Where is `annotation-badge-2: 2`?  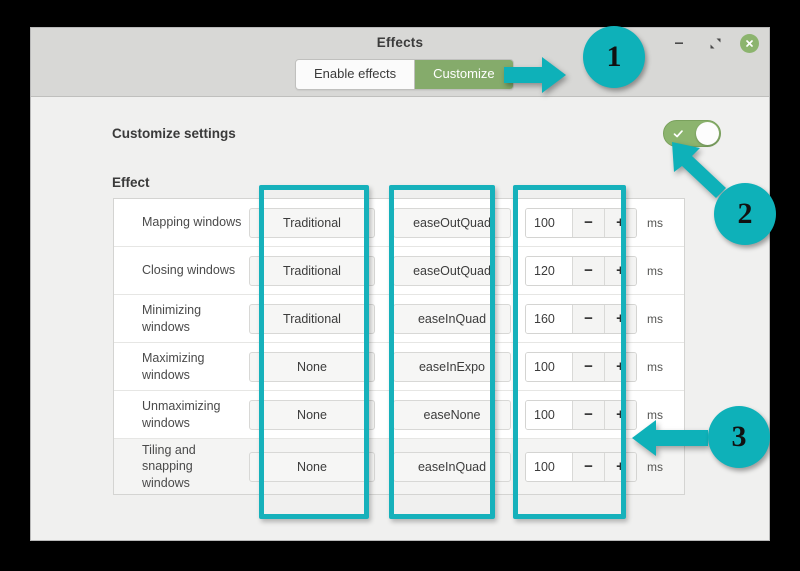 annotation-badge-2: 2 is located at coordinates (745, 214).